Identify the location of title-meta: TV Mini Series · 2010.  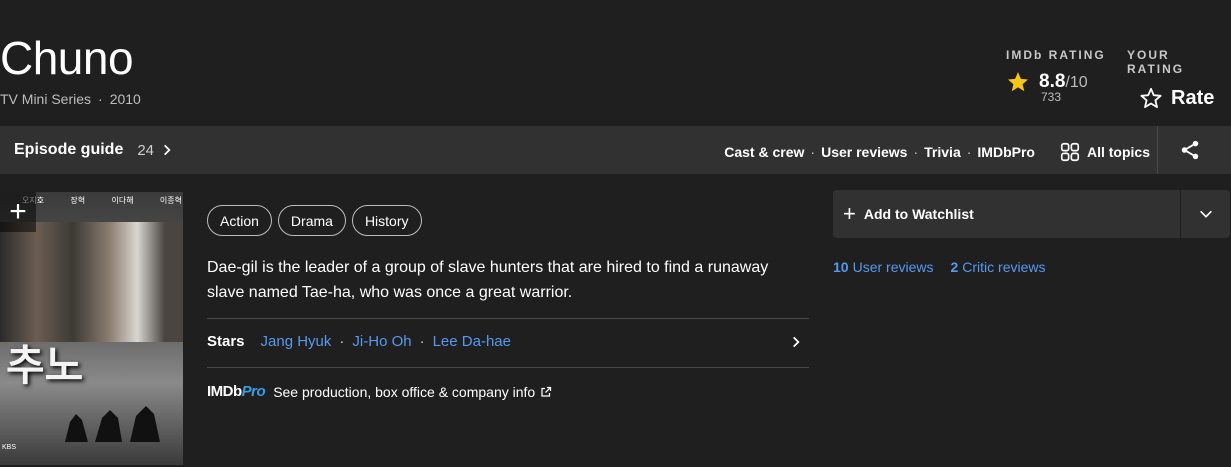
(70, 99).